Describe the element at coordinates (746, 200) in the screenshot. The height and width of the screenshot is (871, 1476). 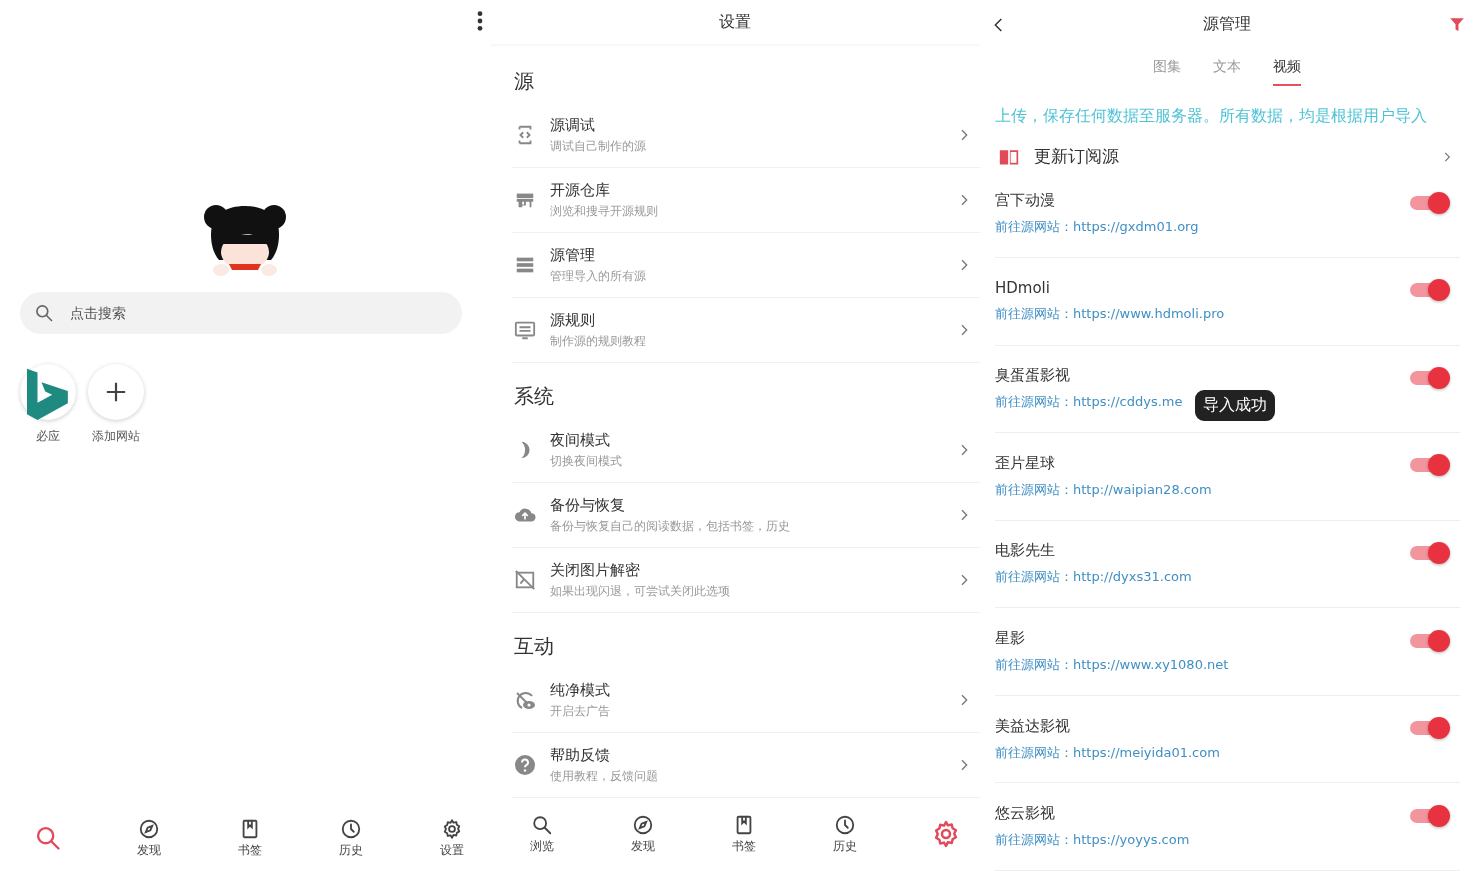
I see `settings-row: 开源仓库 浏览和搜寻开源规则` at that location.